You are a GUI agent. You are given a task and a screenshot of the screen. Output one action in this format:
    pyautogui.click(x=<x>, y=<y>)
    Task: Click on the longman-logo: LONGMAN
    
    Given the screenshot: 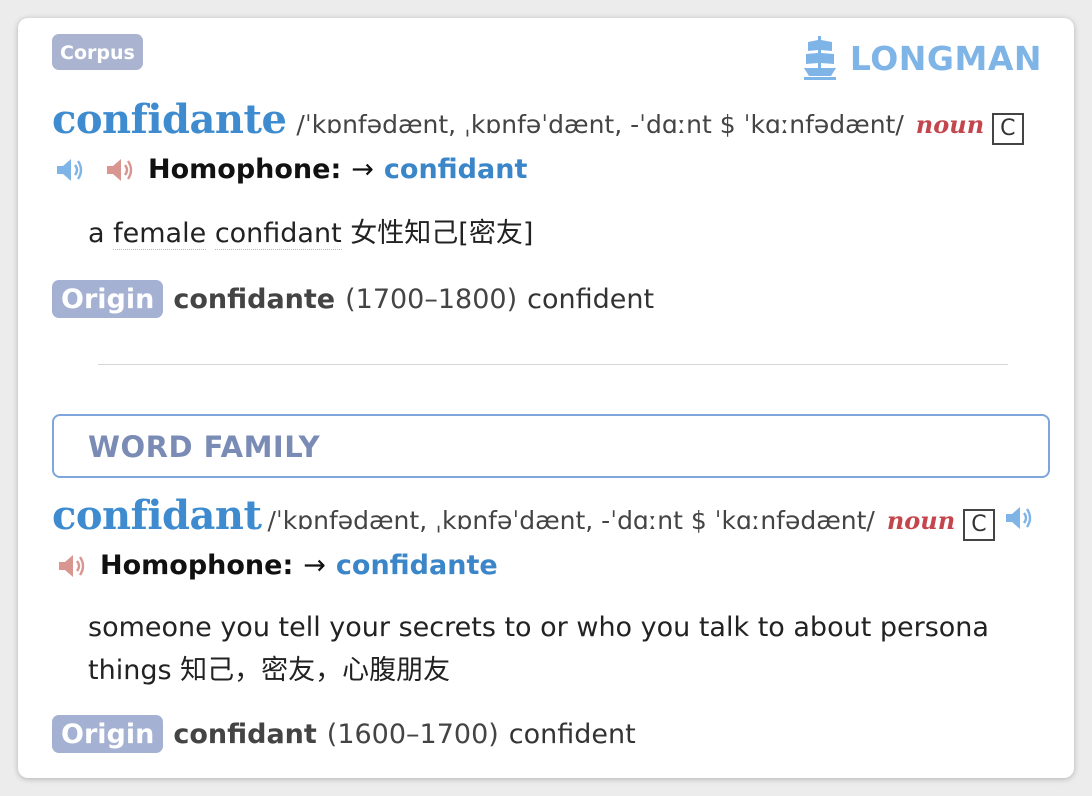 What is the action you would take?
    pyautogui.click(x=922, y=58)
    